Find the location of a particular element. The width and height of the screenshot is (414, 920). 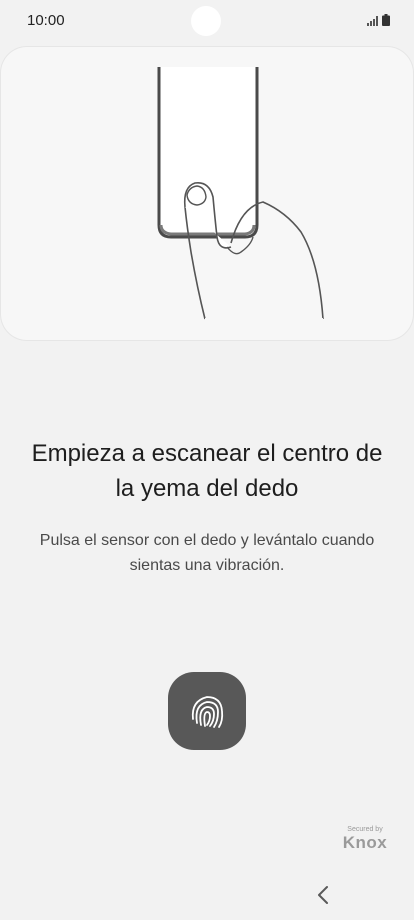

finger-on-phone-illustration is located at coordinates (240, 193).